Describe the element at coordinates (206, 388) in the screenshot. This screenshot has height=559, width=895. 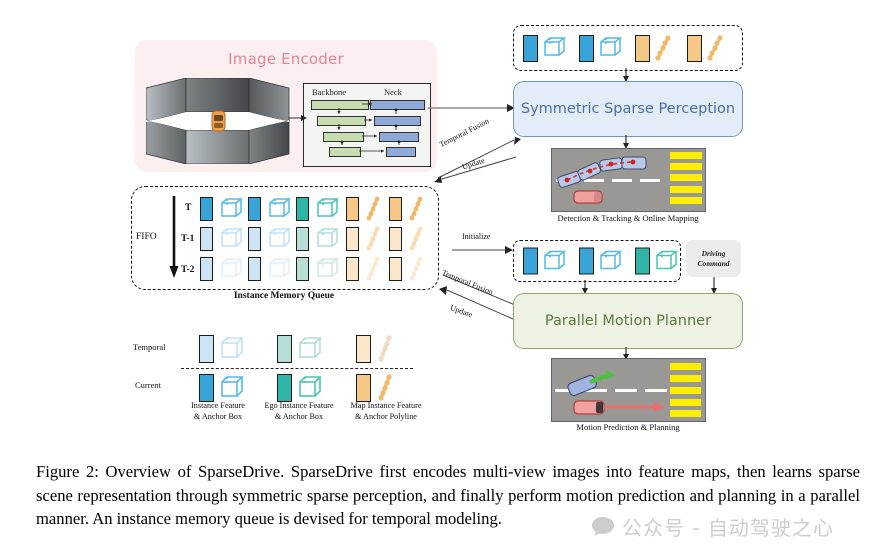
I see `legend-current-instance-feature` at that location.